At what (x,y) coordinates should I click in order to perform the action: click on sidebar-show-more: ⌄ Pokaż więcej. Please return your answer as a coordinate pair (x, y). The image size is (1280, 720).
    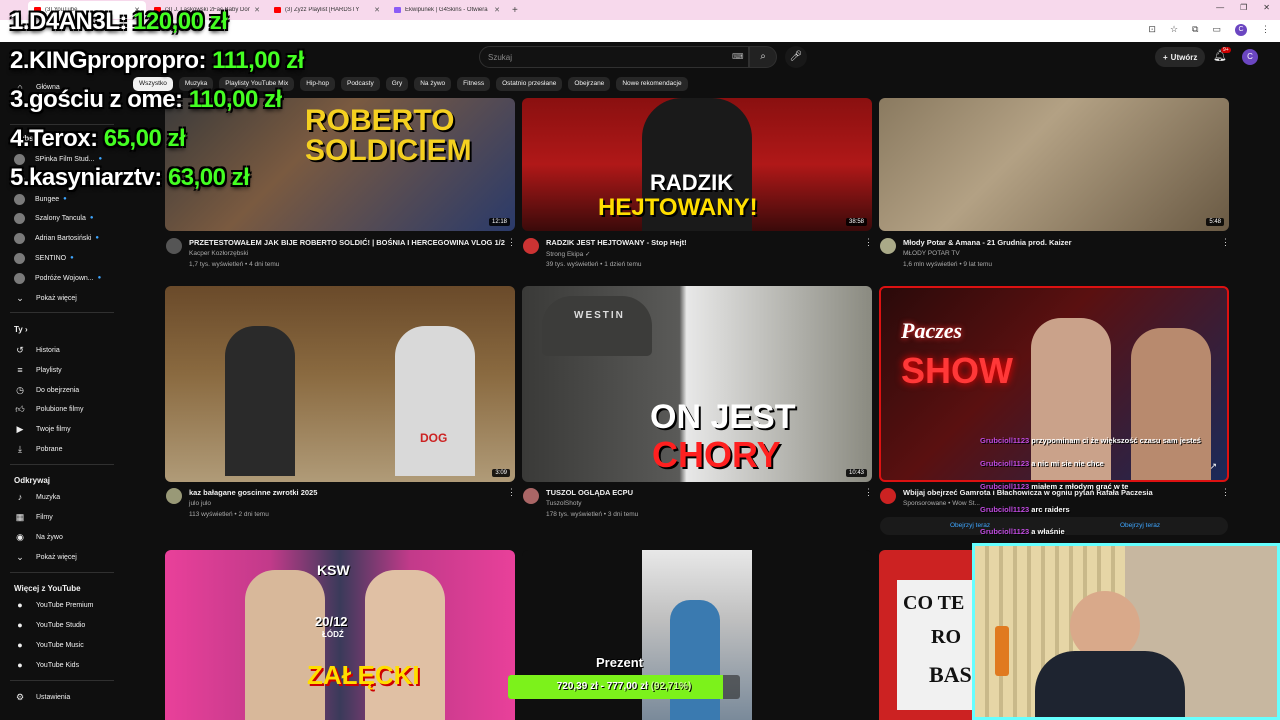
    Looking at the image, I should click on (45, 298).